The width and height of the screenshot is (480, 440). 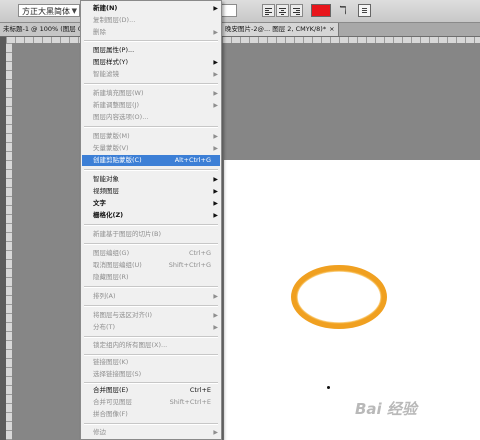 I want to click on menu-item-merge-visible: 合并可见图层 Shift+Ctrl+E, so click(x=151, y=402).